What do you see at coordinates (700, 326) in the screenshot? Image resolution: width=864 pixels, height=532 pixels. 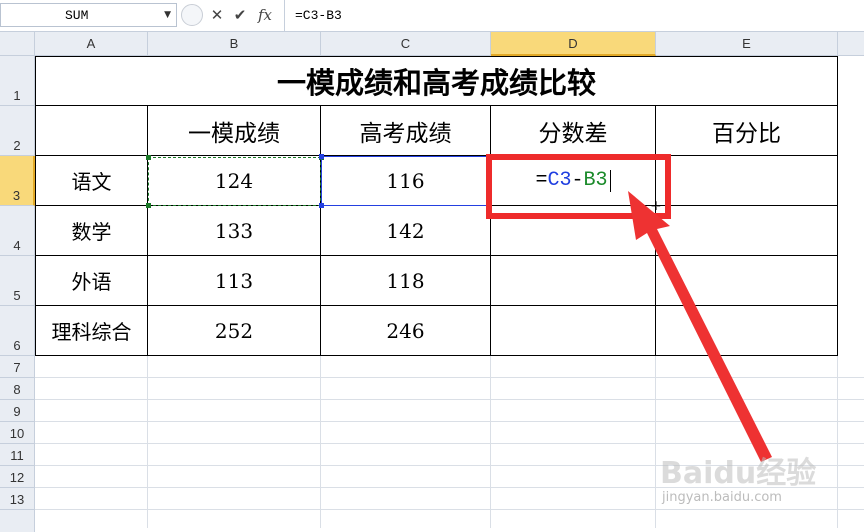 I see `annotation-arrow-shape` at bounding box center [700, 326].